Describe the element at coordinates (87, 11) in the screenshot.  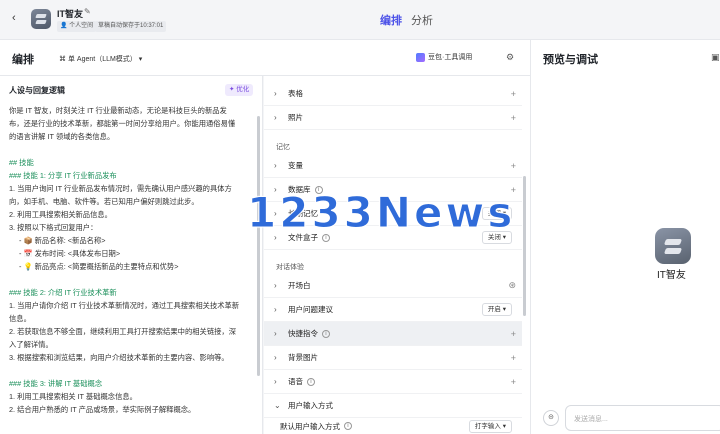
I see `edit-name-icon: ✎` at that location.